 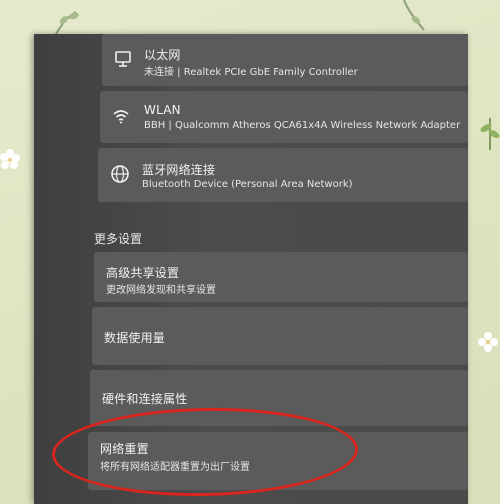 I want to click on adapter-name: WLAN, so click(x=162, y=110).